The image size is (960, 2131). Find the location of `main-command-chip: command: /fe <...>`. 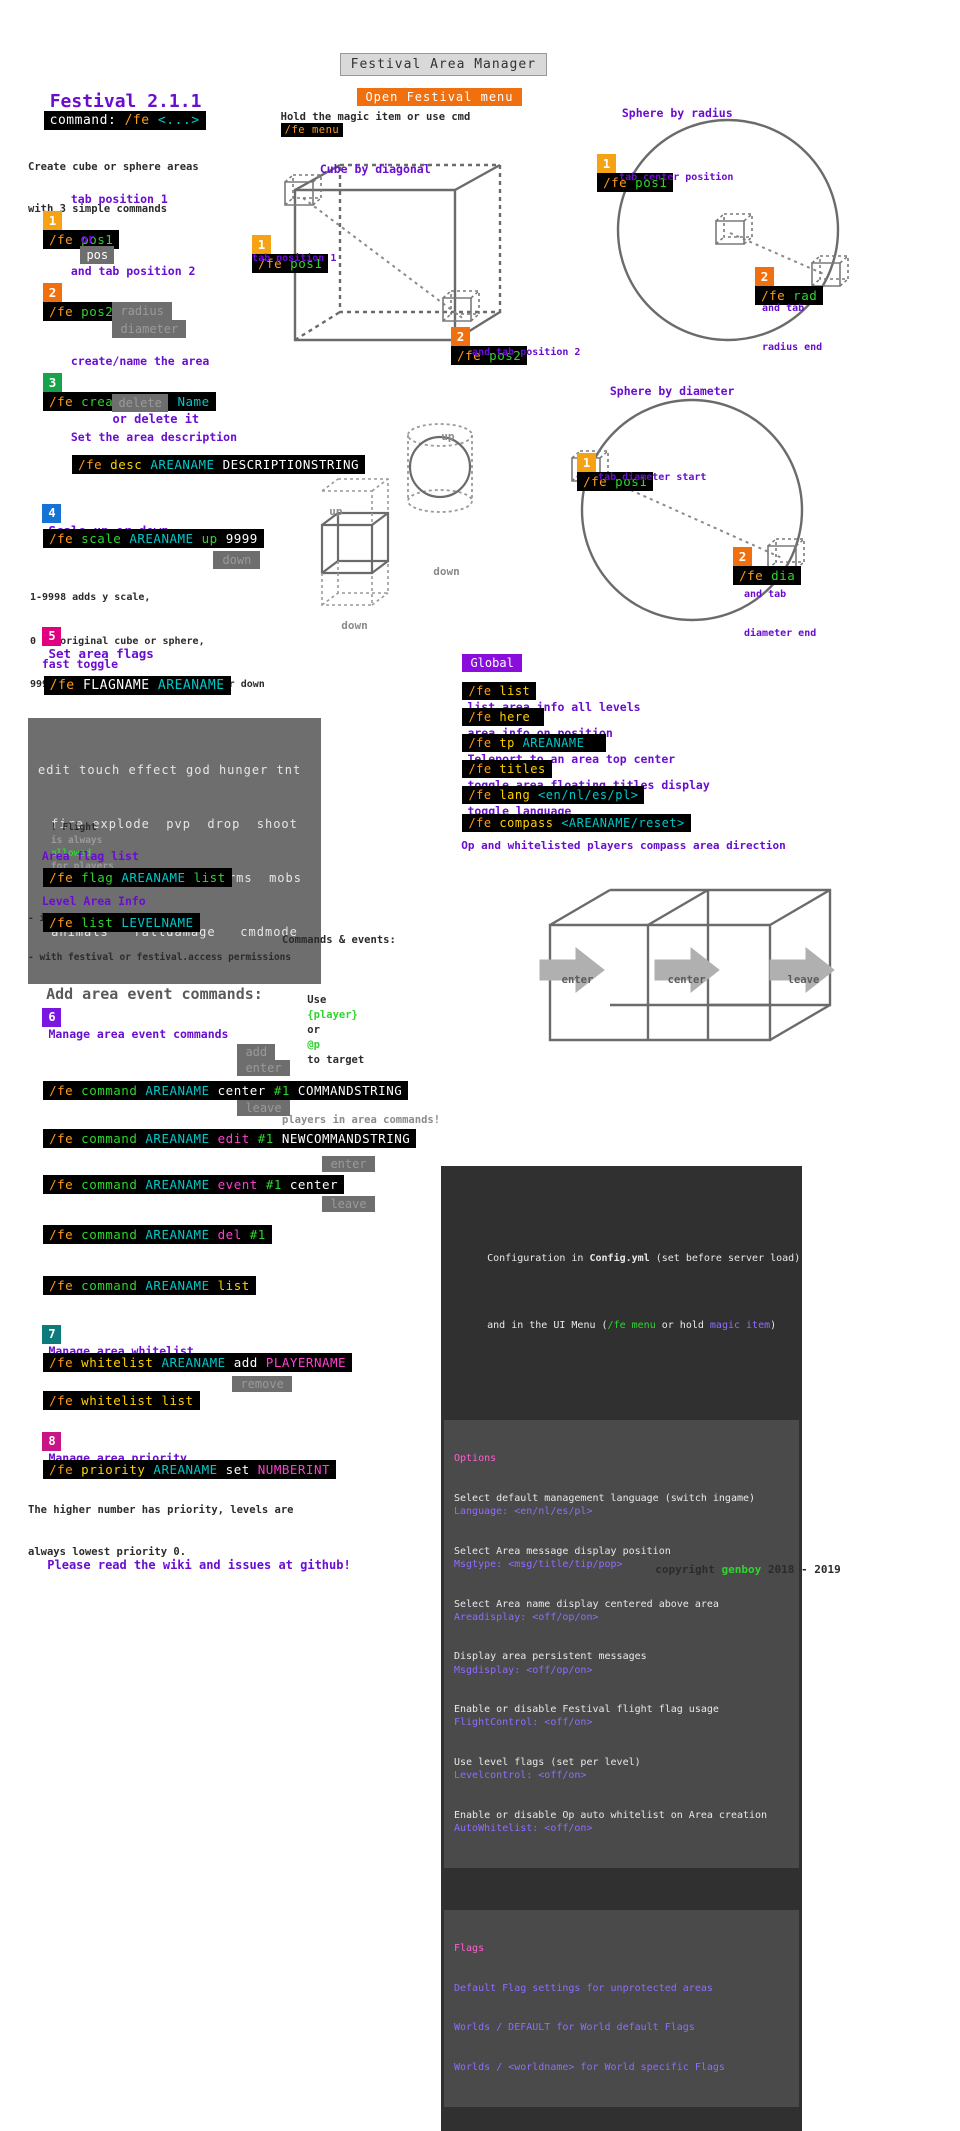

main-command-chip: command: /fe <...> is located at coordinates (117, 113).